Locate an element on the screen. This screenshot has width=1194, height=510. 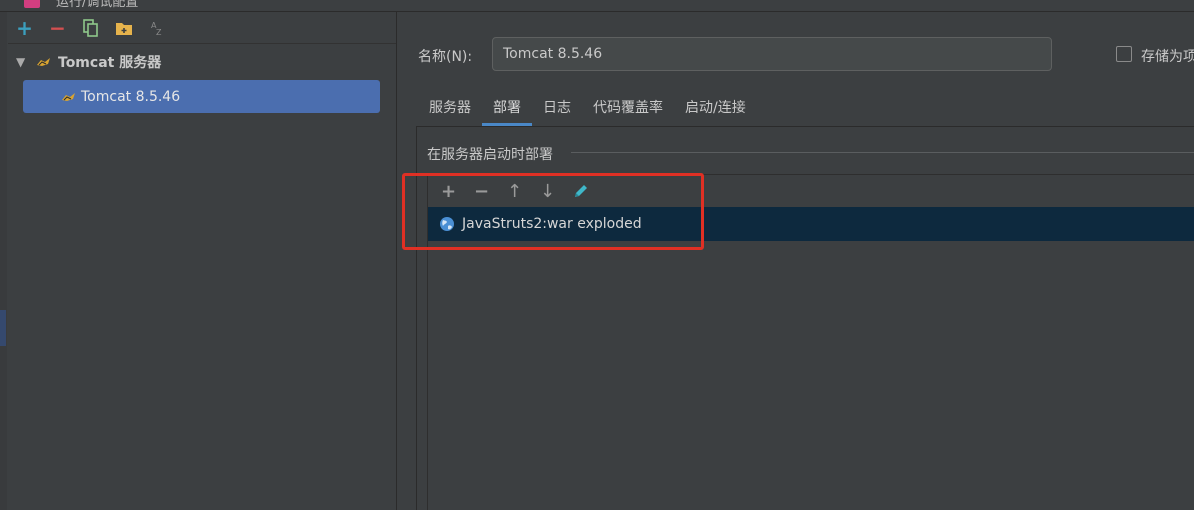
tab-bar: 服务器 部署 日志 代码覆盖率 启动/连接 is located at coordinates (587, 111).